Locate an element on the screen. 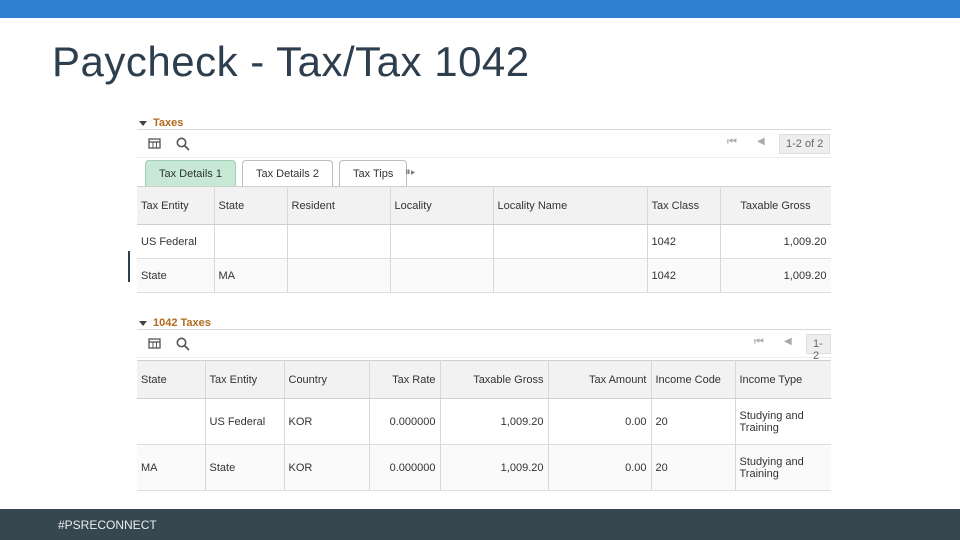 The width and height of the screenshot is (960, 540). taxes-grid-toolbar: ⏮ ◀ 1-2 of 2 is located at coordinates (484, 143).